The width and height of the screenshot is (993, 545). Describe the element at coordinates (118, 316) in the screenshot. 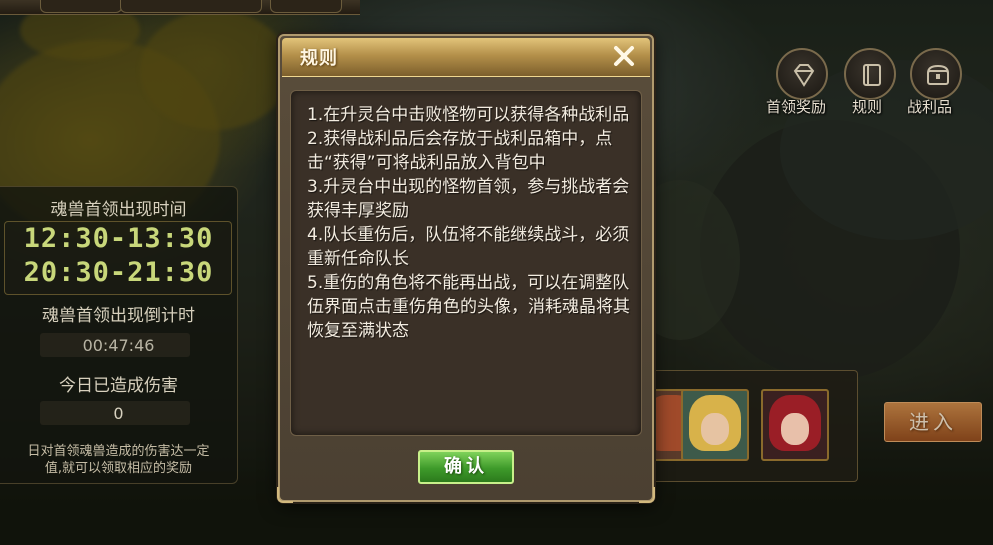

I see `countdown-label: 魂兽首领出现倒计时` at that location.